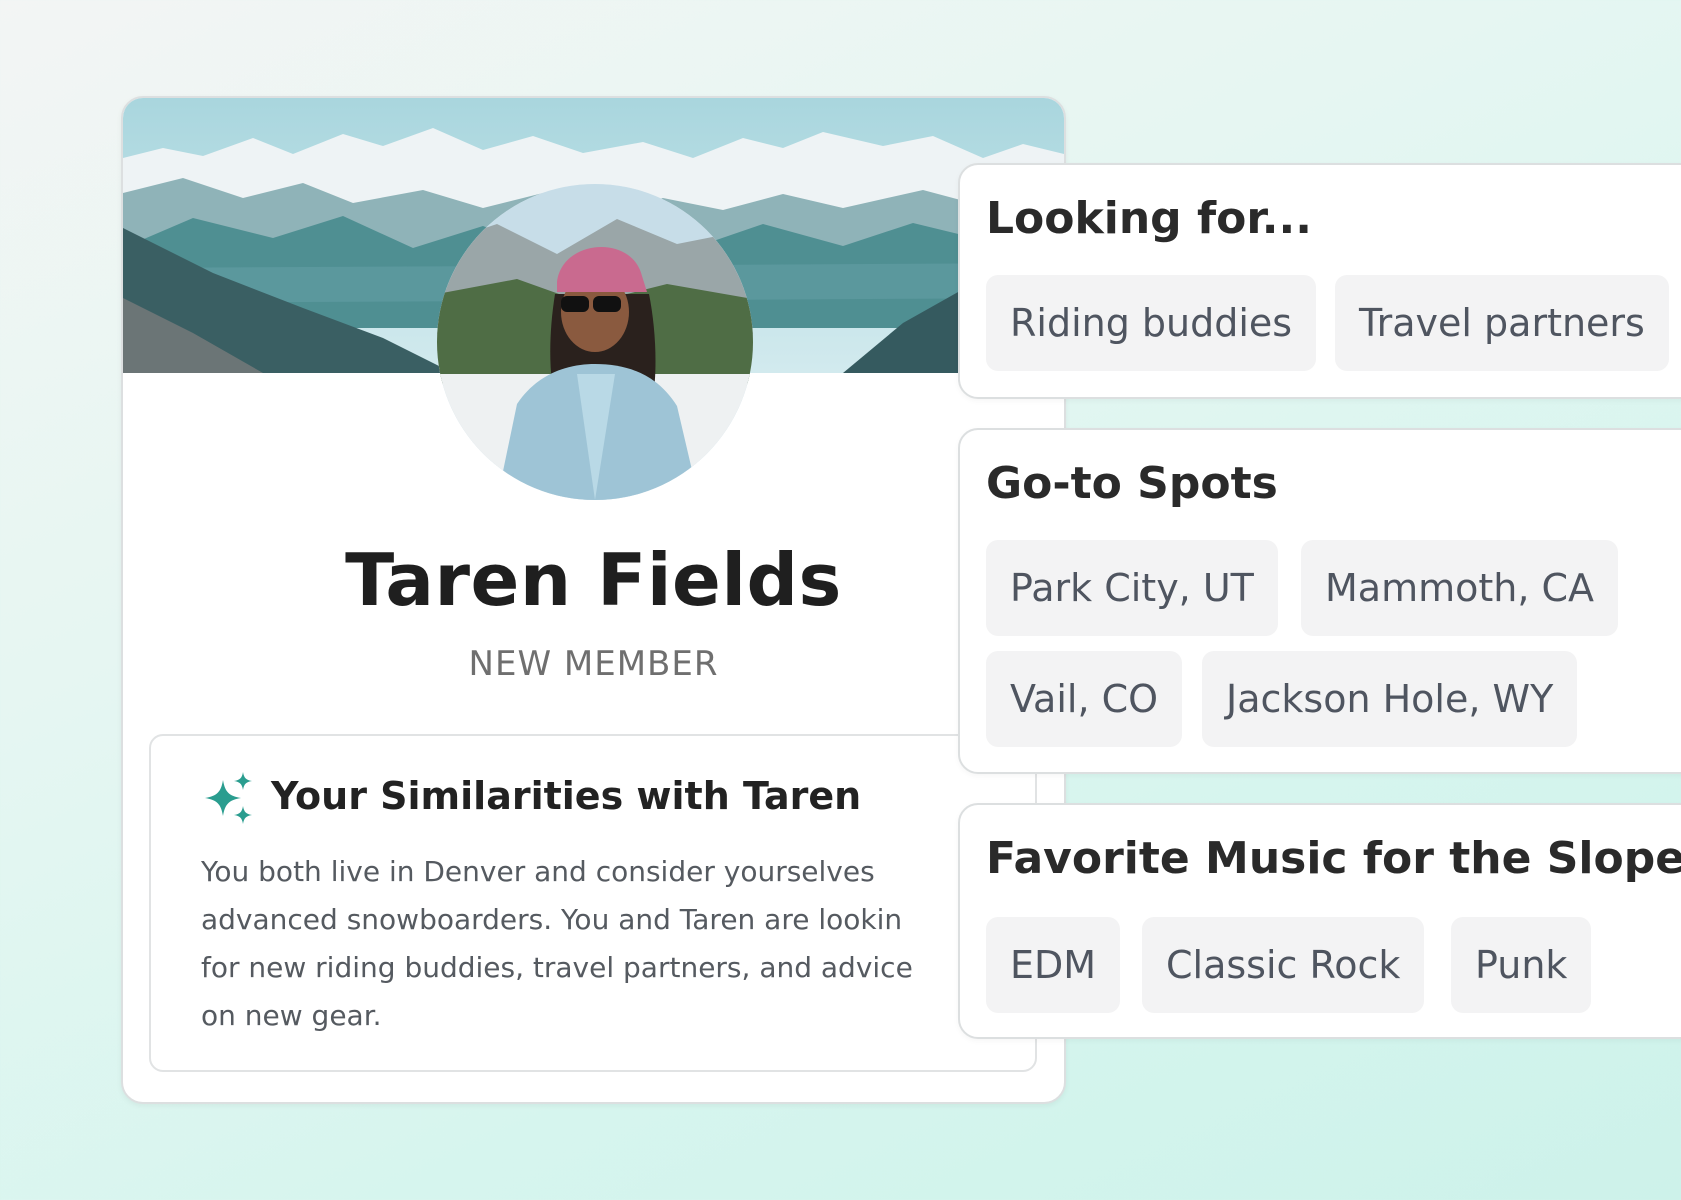  I want to click on tag-riding-buddies: Riding buddies, so click(1151, 323).